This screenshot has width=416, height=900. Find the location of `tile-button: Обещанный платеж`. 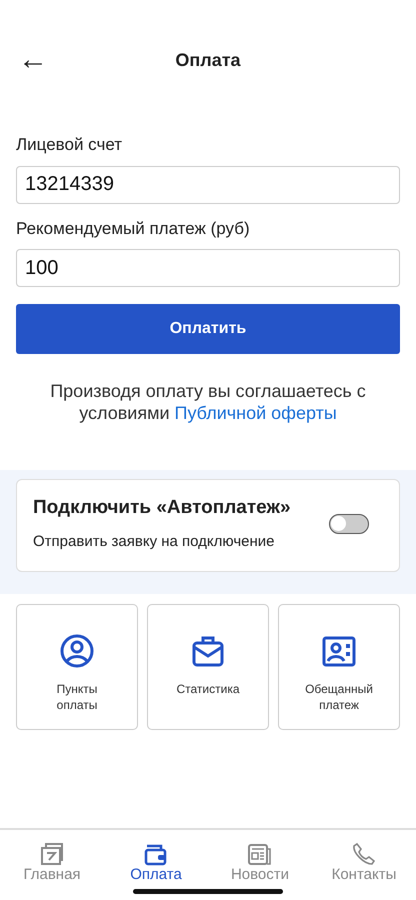

tile-button: Обещанный платеж is located at coordinates (339, 667).